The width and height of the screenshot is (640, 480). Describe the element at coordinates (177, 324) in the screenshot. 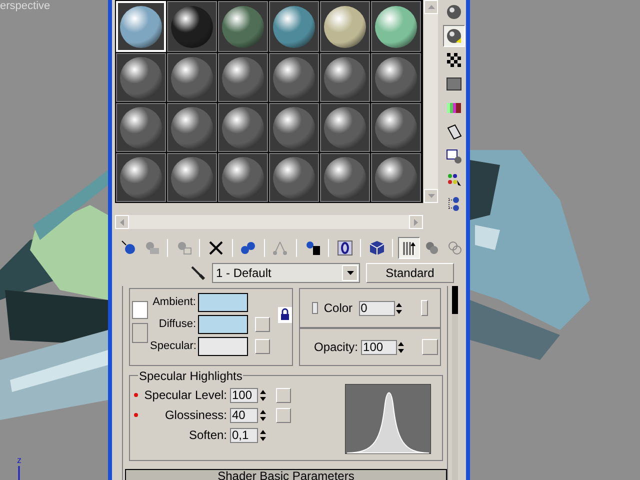

I see `color-label: Diffuse:` at that location.